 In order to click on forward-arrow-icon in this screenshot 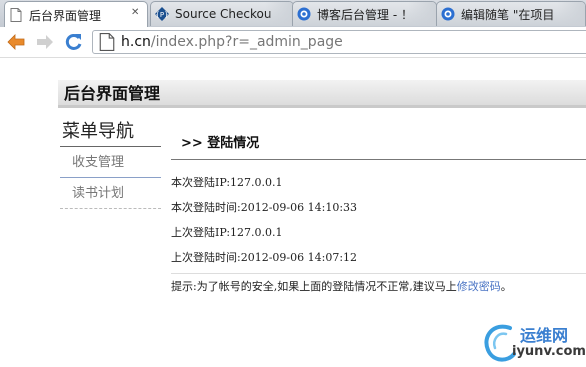, I will do `click(45, 42)`.